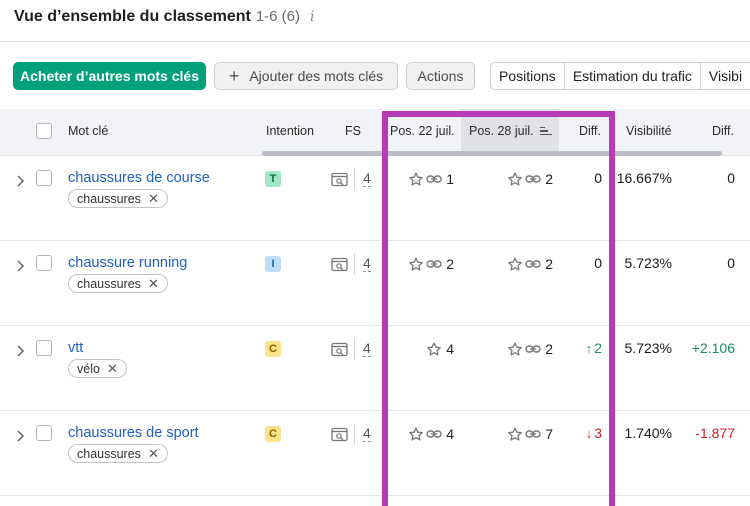 This screenshot has height=506, width=750. What do you see at coordinates (273, 179) in the screenshot?
I see `intent-badge: T` at bounding box center [273, 179].